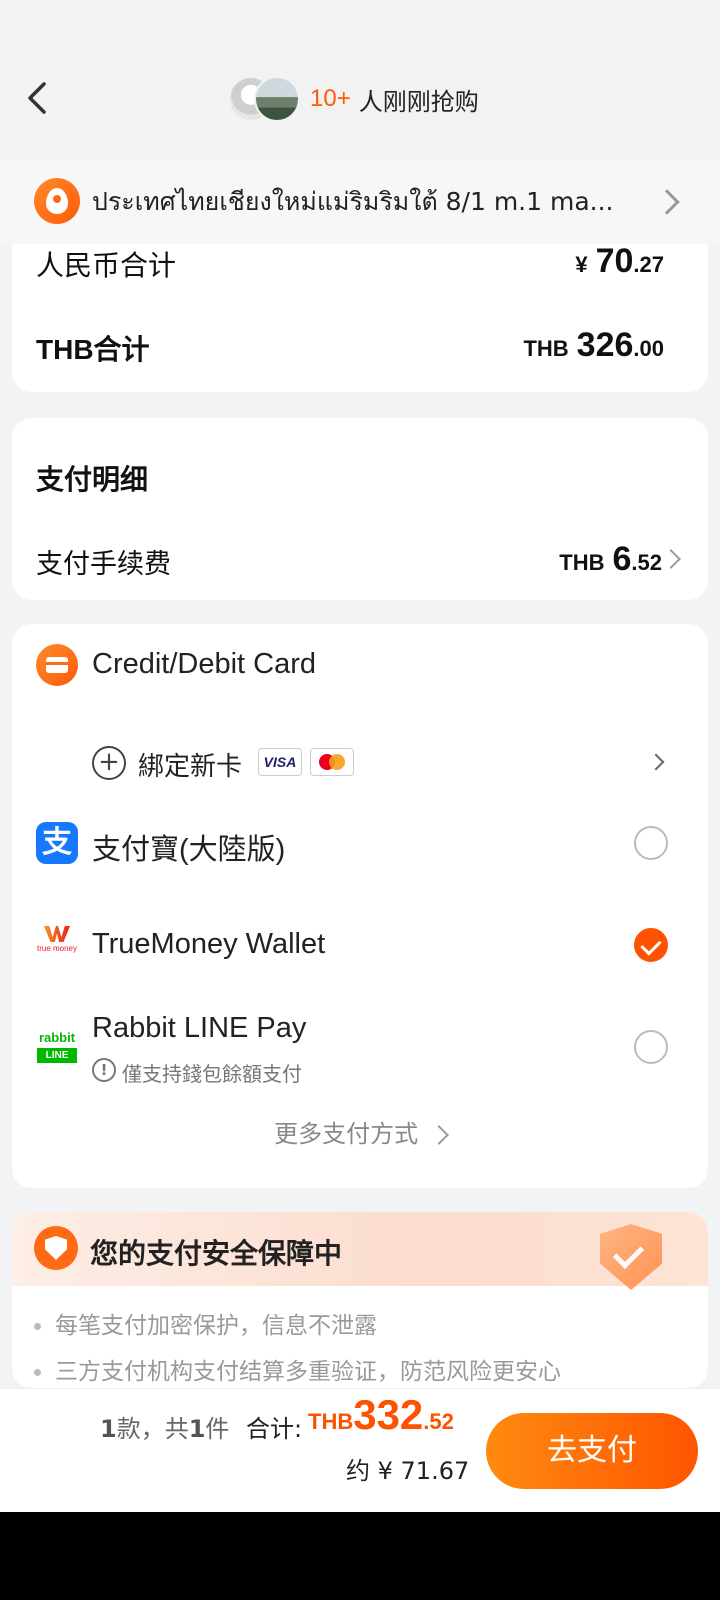 This screenshot has height=1600, width=720. Describe the element at coordinates (199, 1028) in the screenshot. I see `rabbit-line-pay-label: Rabbit LINE Pay` at that location.